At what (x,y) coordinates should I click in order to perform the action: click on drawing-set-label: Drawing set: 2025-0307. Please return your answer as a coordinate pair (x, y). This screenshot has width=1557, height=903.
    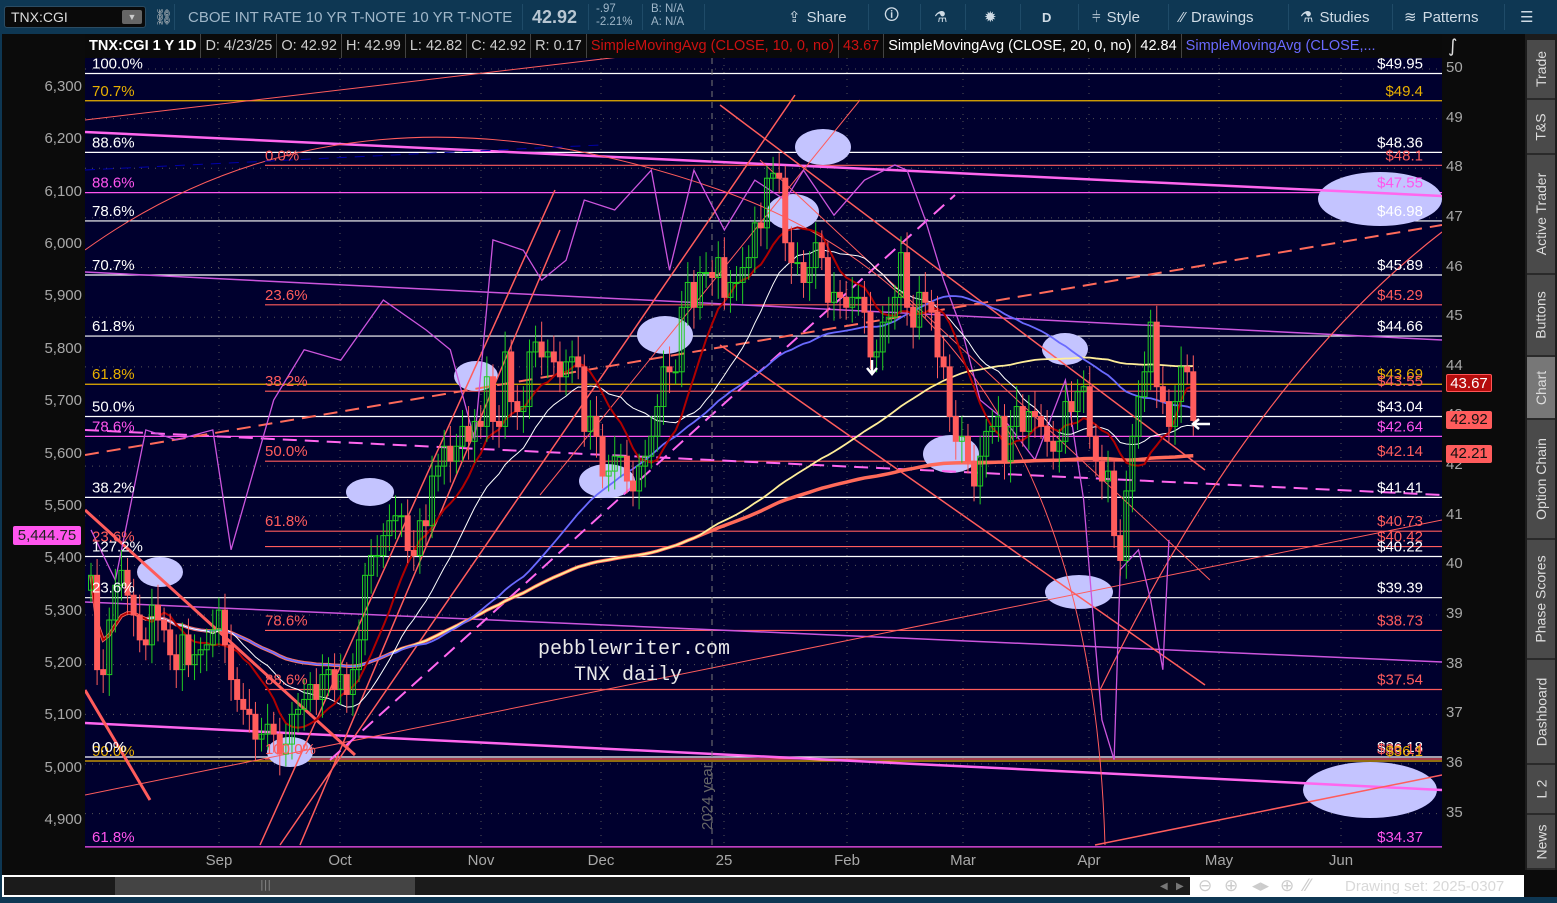
    Looking at the image, I should click on (1424, 886).